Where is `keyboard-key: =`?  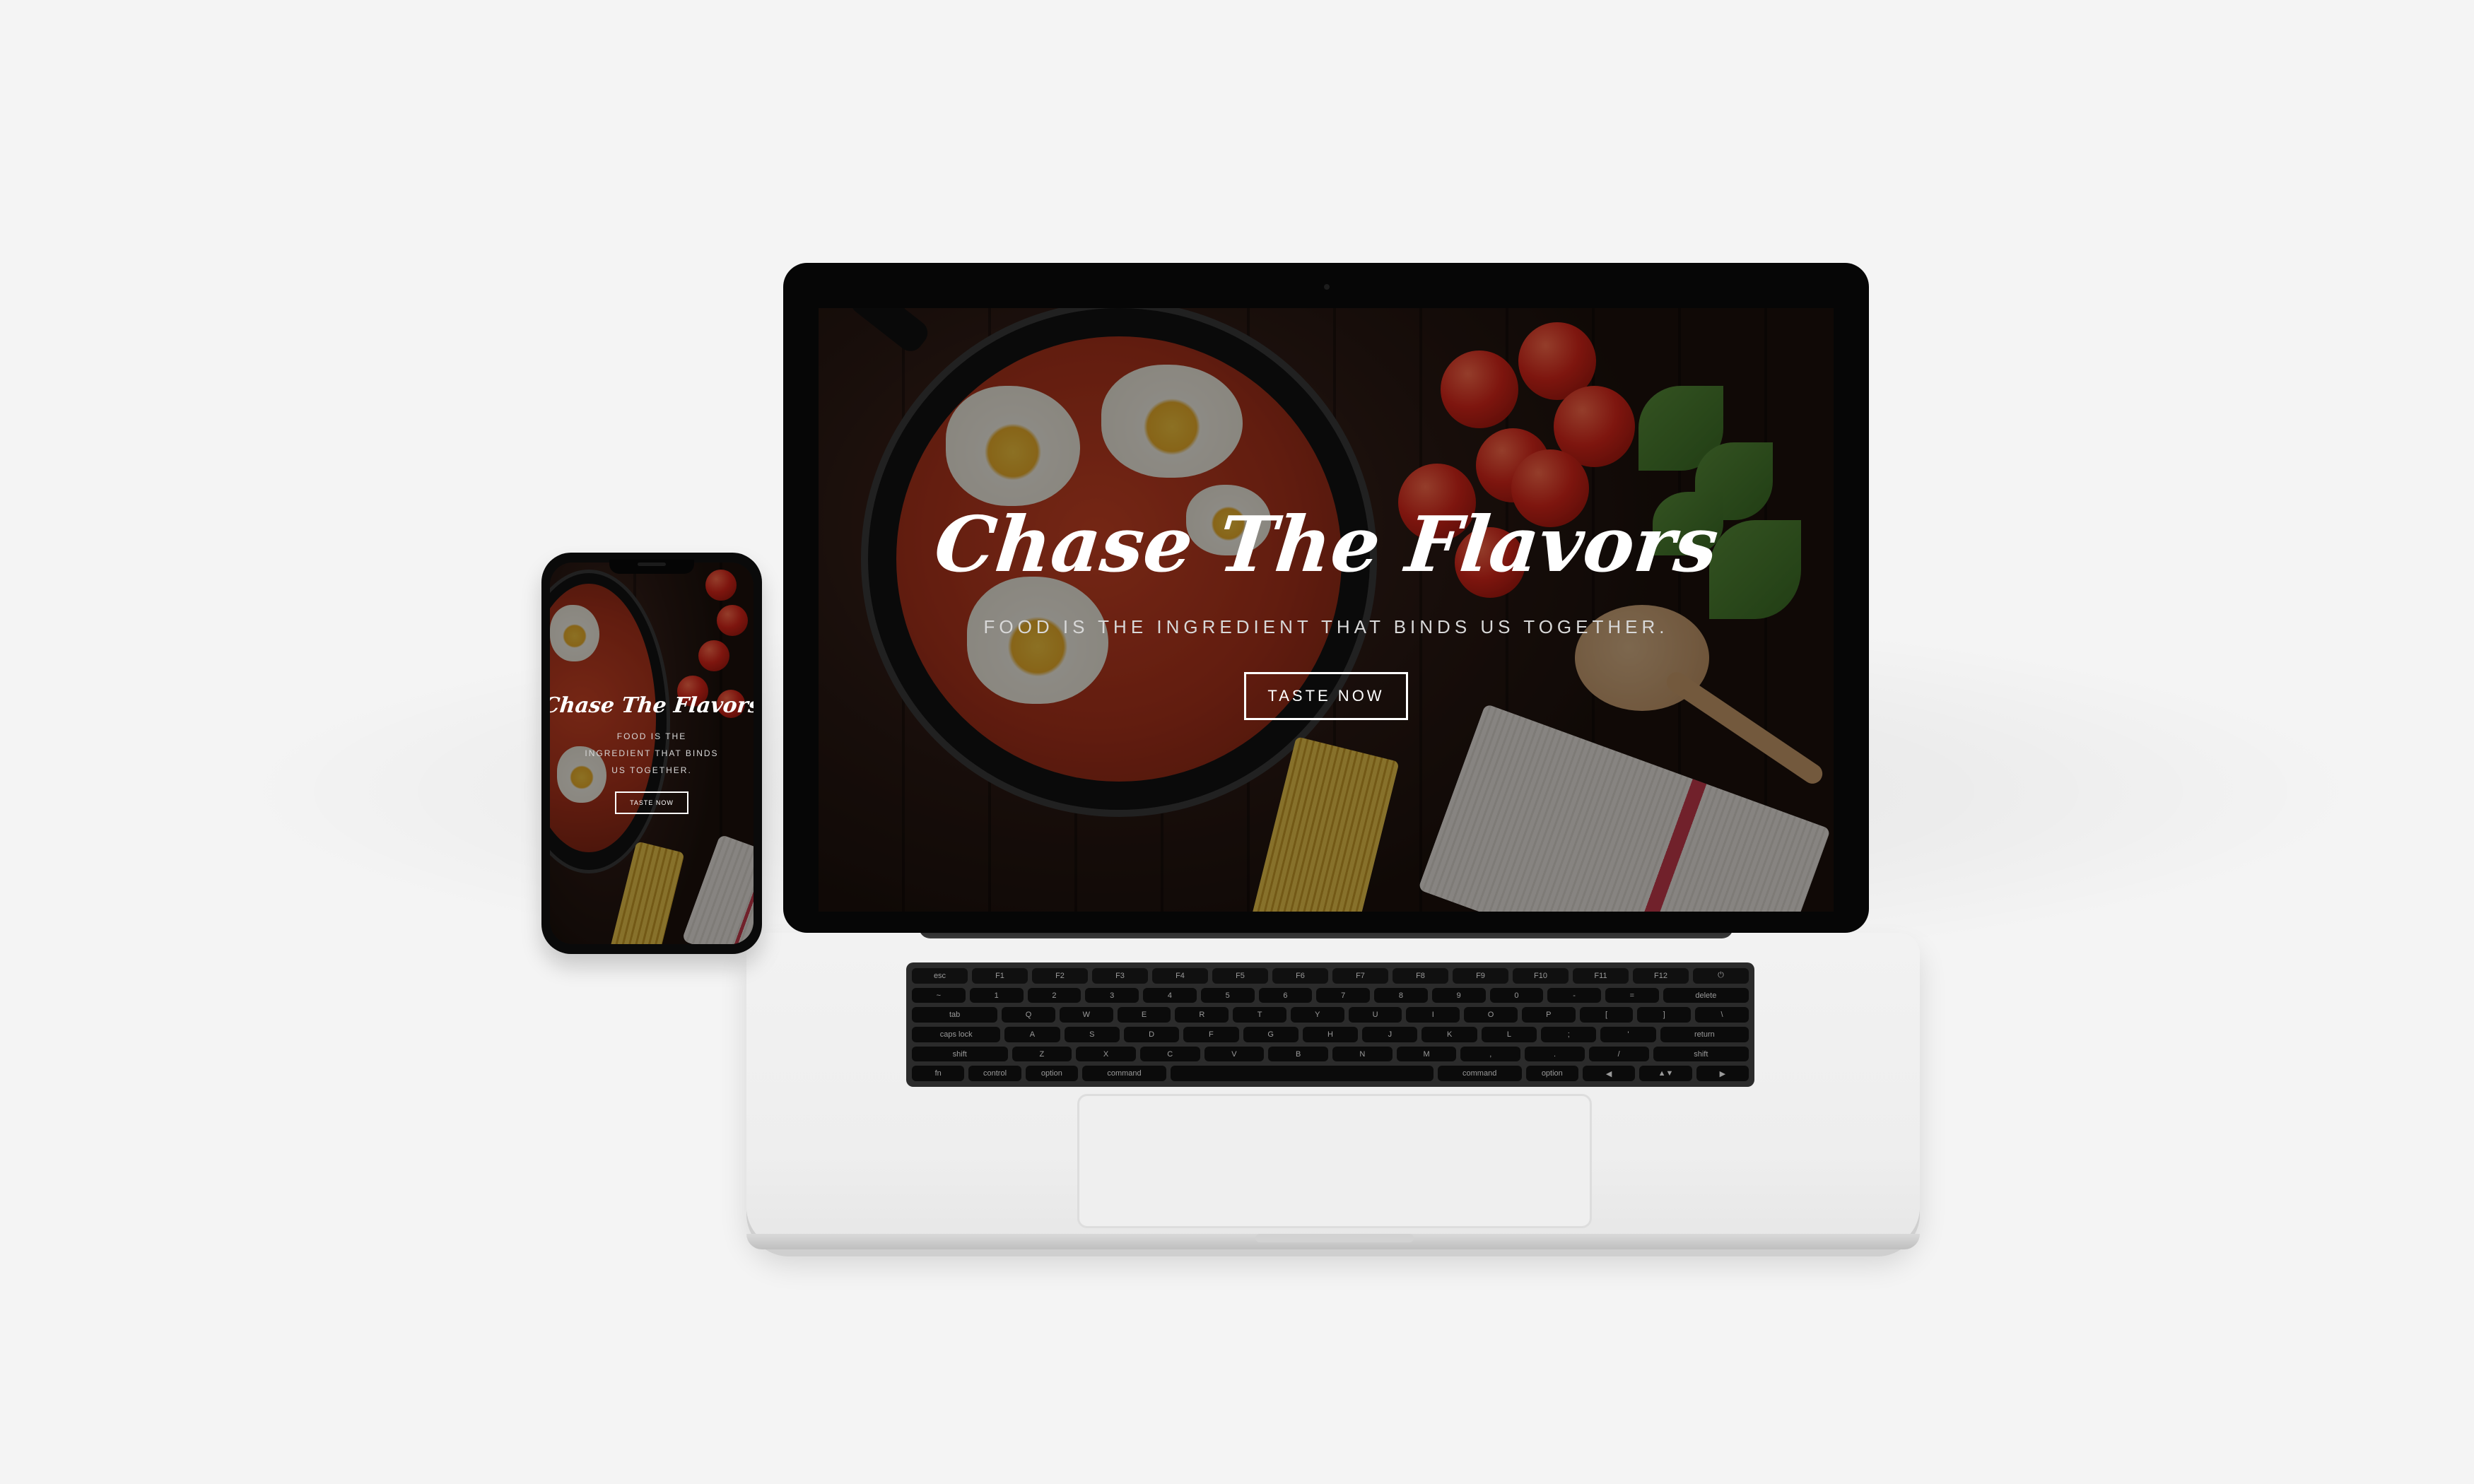
keyboard-key: = is located at coordinates (1632, 995).